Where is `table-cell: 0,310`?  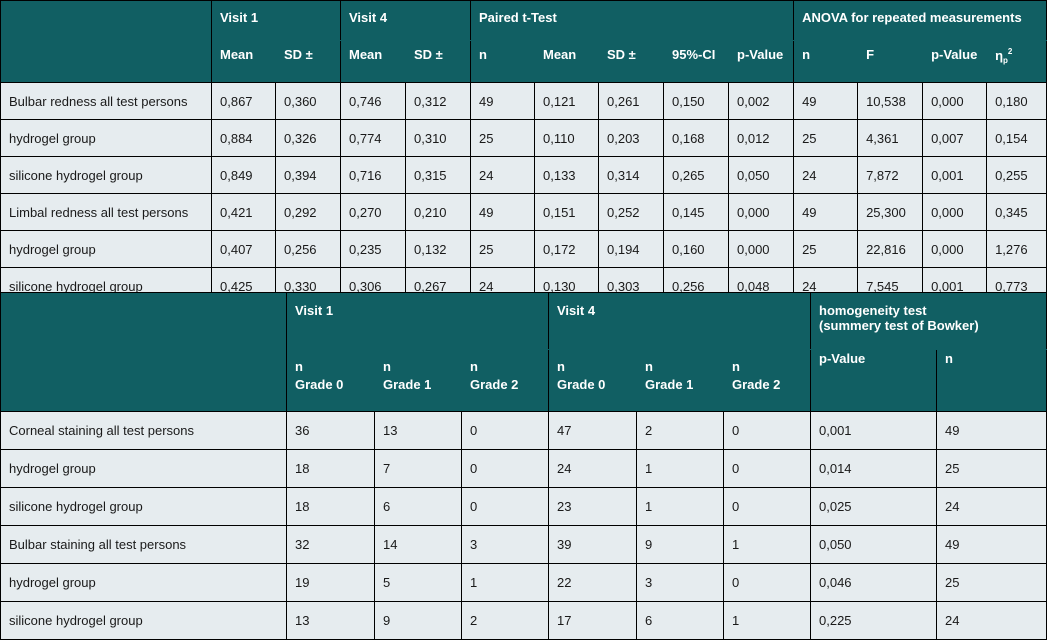
table-cell: 0,310 is located at coordinates (438, 138).